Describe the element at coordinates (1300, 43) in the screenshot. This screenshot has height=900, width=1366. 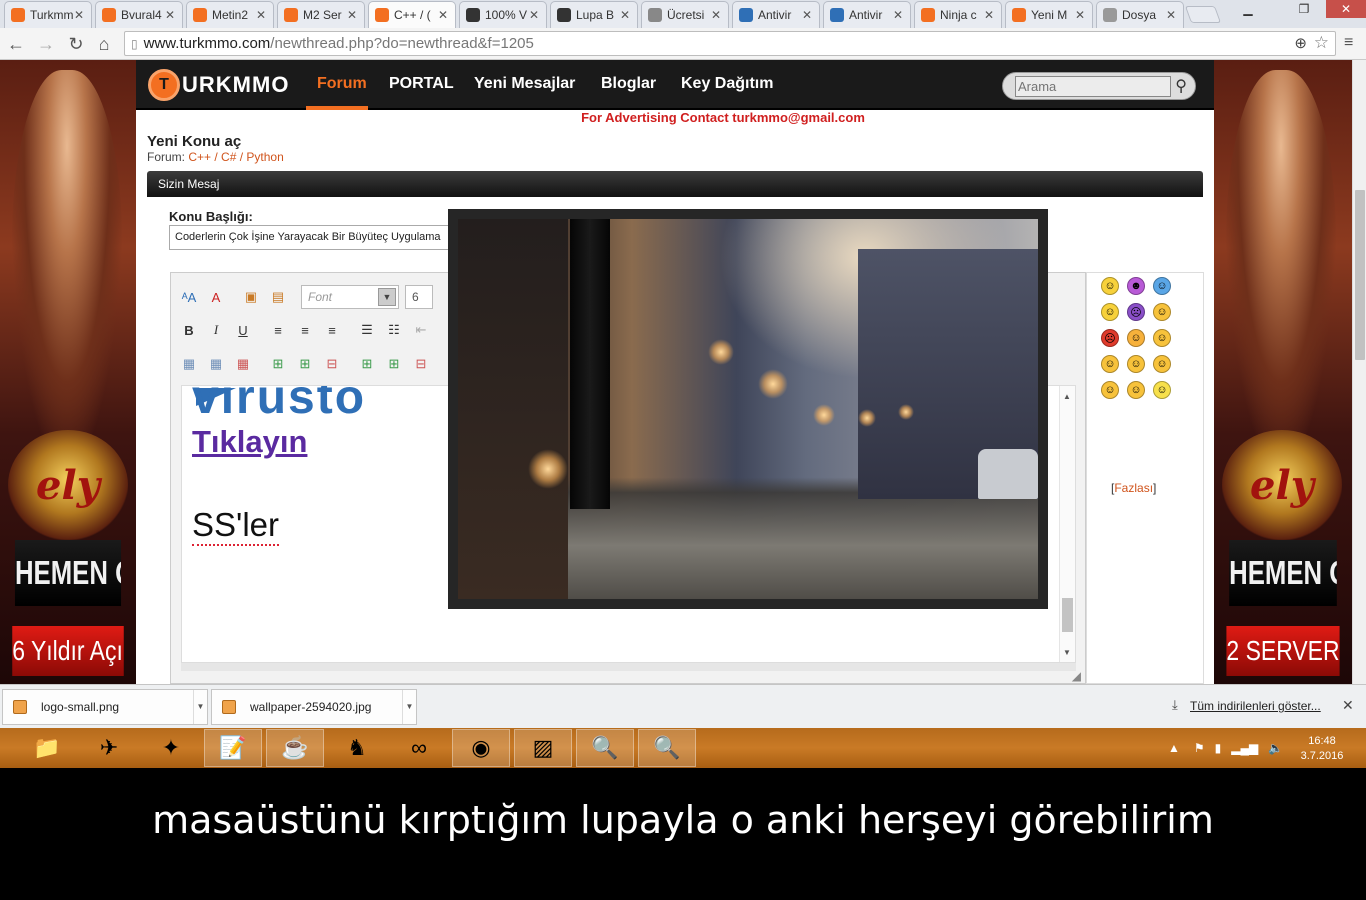
I see `zoom-icon: ⊕` at that location.